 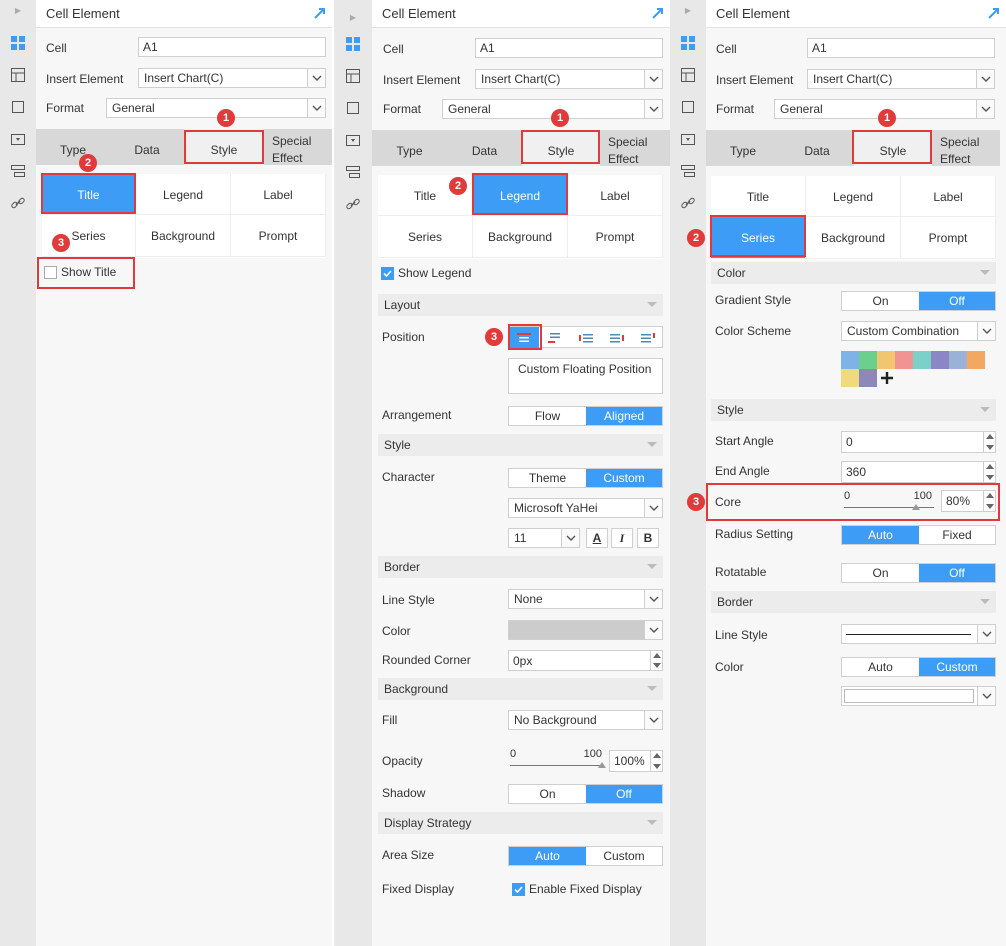 What do you see at coordinates (586, 338) in the screenshot?
I see `position-left-button` at bounding box center [586, 338].